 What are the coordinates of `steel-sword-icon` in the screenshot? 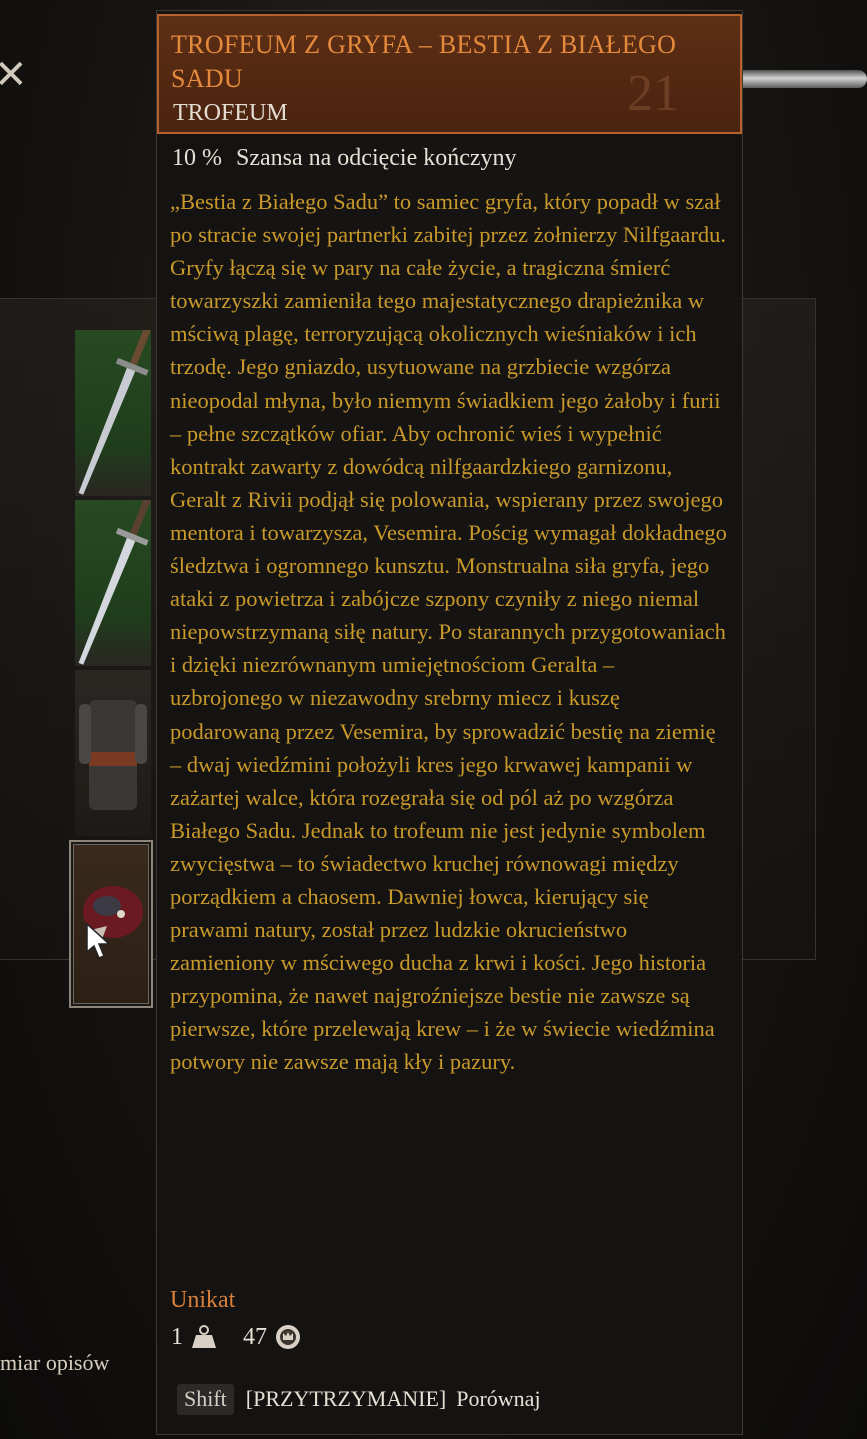 It's located at (114, 412).